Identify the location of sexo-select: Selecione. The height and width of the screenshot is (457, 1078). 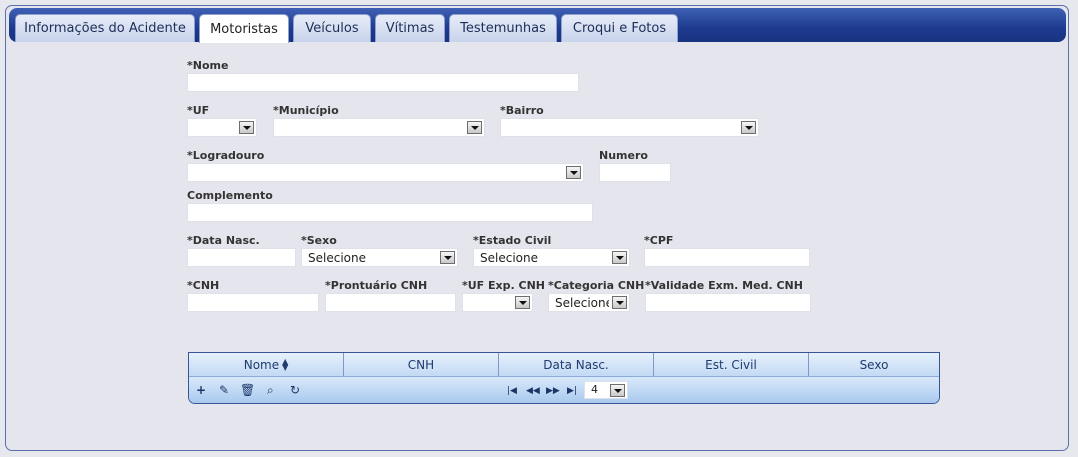
(379, 257).